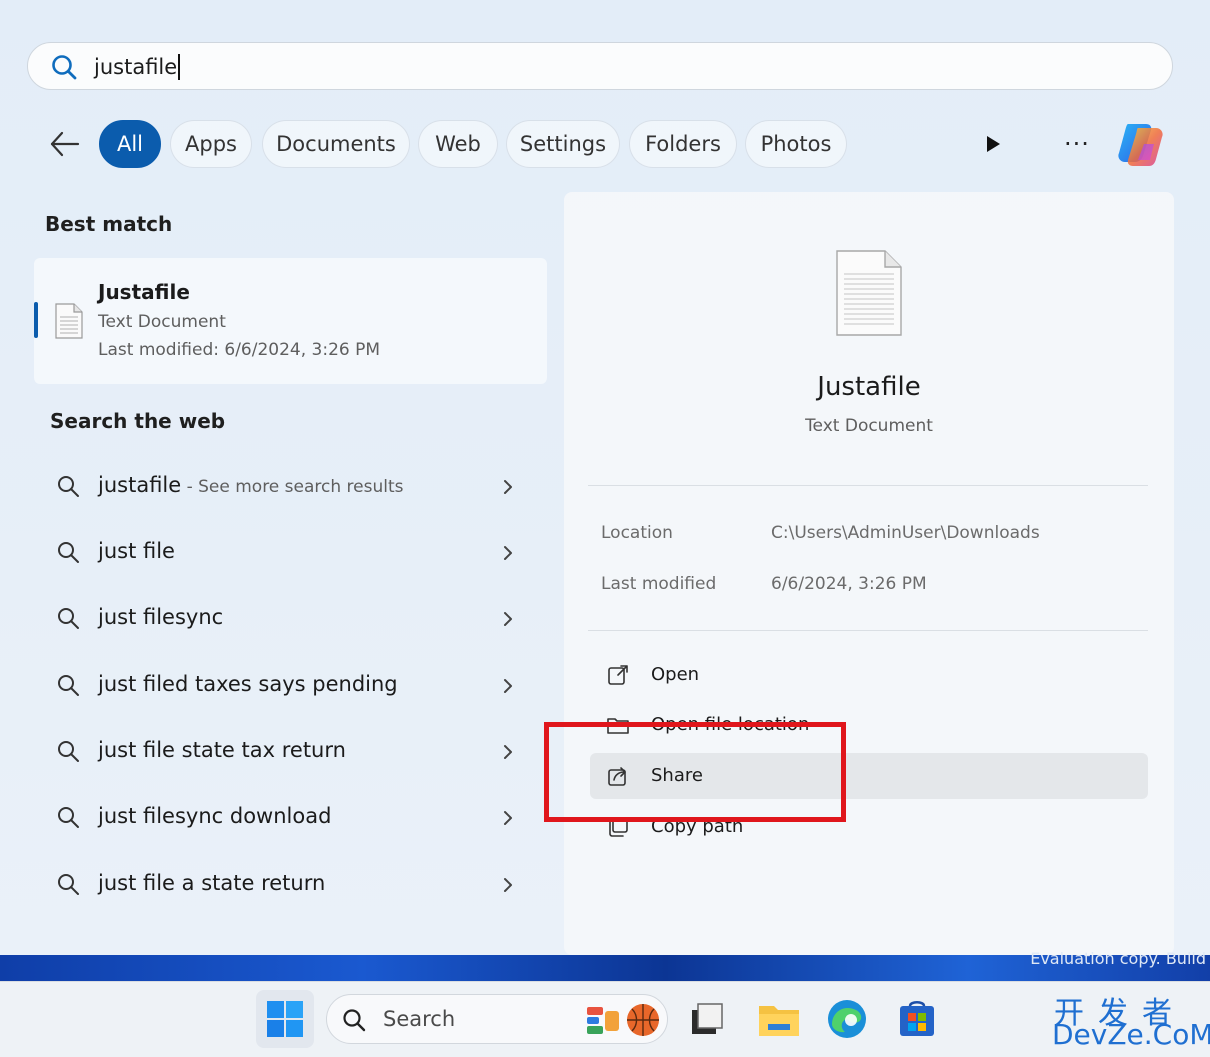 The image size is (1210, 1057). I want to click on web-suggestion: just filesync, so click(290, 619).